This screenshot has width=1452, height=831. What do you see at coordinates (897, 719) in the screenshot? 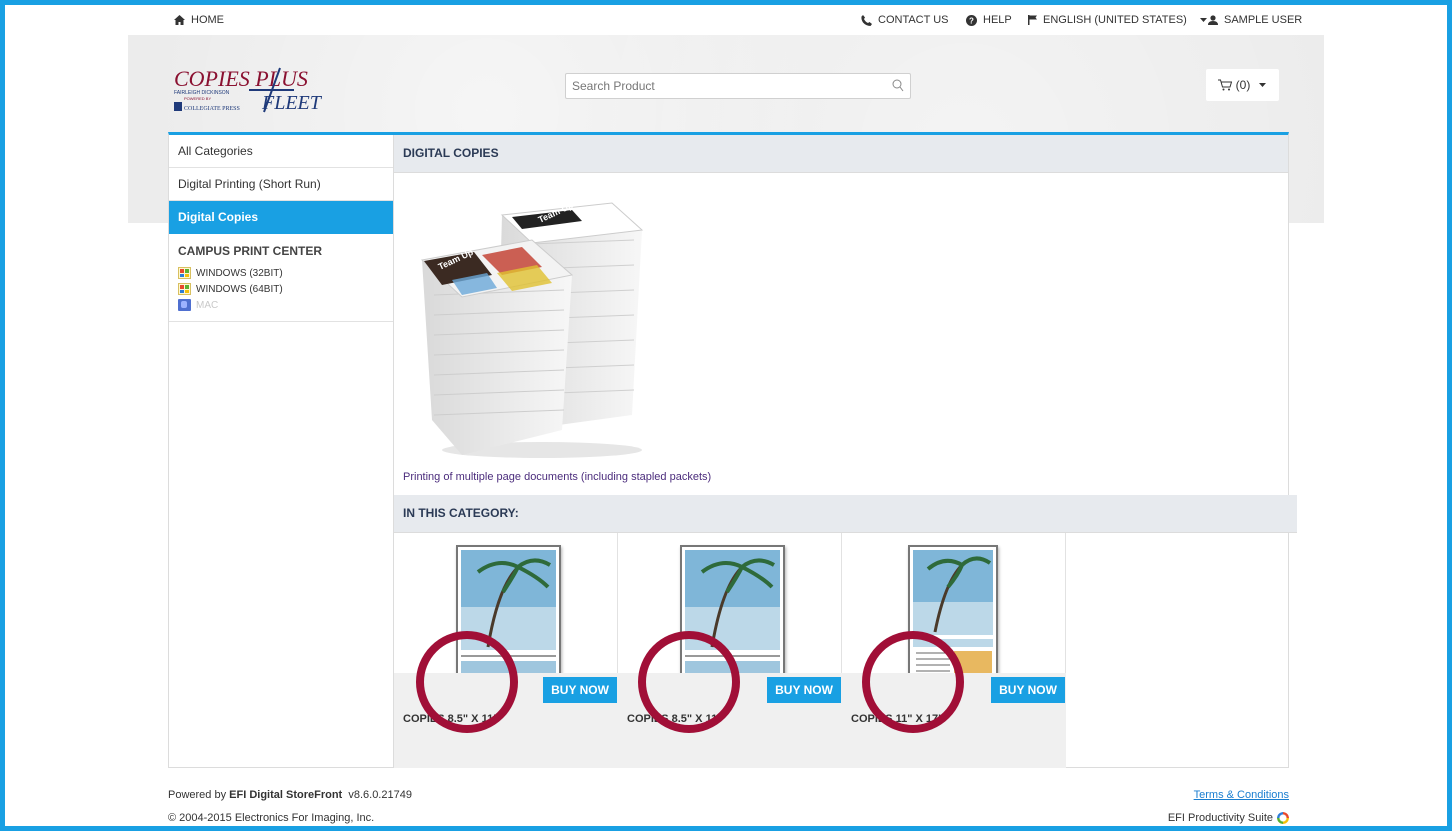
I see `product-name: COPIES 11" X 17"` at bounding box center [897, 719].